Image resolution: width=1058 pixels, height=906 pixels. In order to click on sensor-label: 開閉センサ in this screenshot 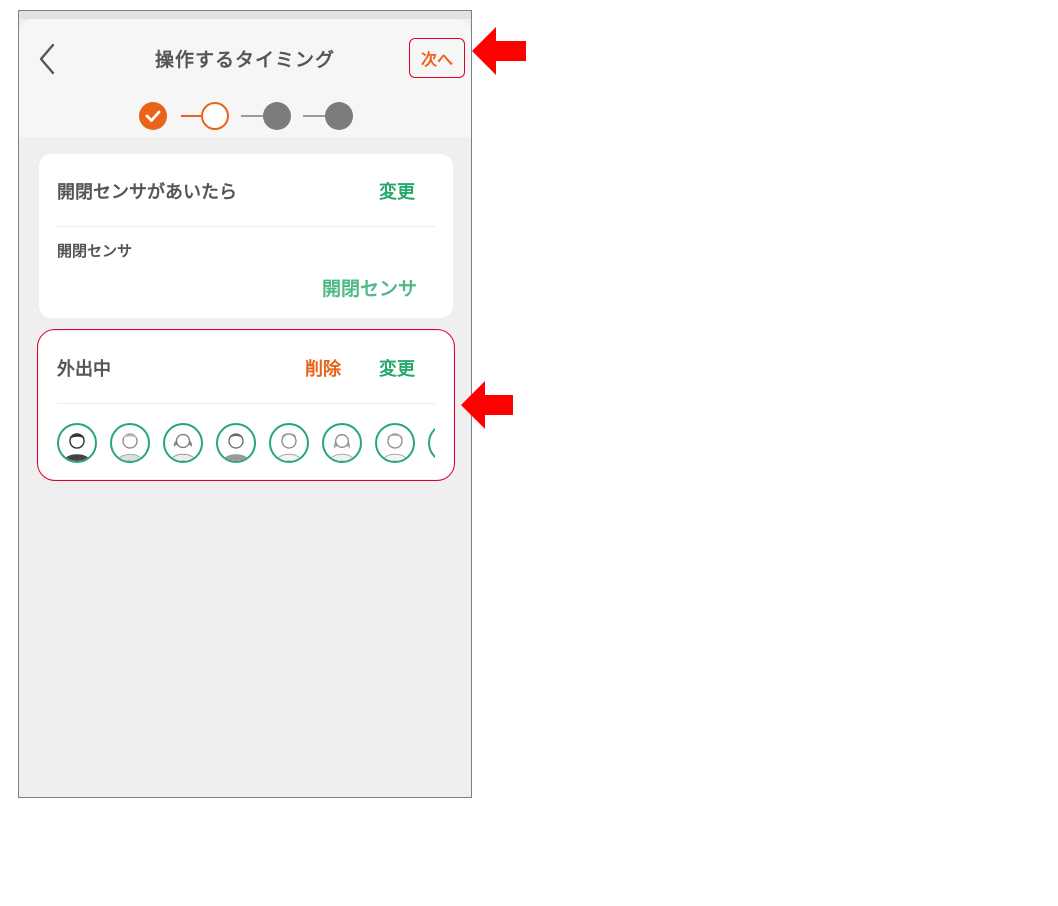, I will do `click(95, 251)`.